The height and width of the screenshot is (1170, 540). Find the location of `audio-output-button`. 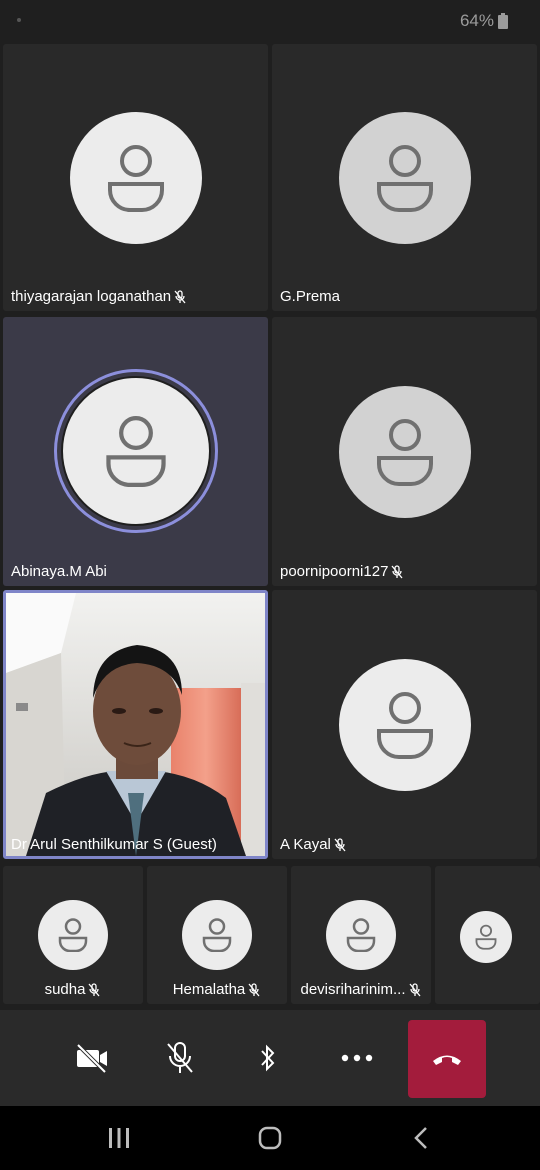

audio-output-button is located at coordinates (268, 1058).